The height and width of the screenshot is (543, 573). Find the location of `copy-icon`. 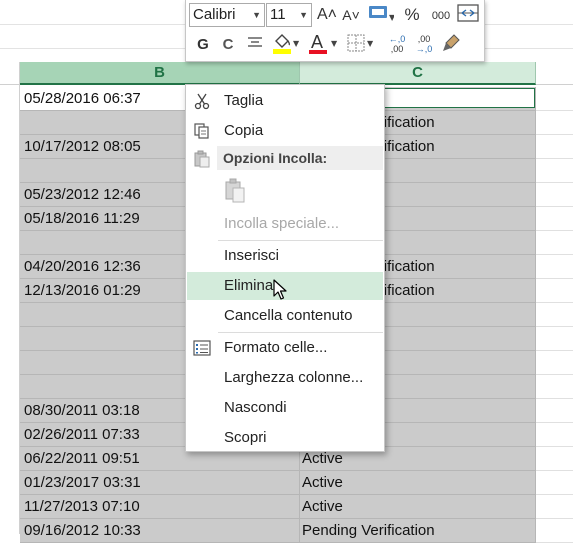

copy-icon is located at coordinates (202, 131).